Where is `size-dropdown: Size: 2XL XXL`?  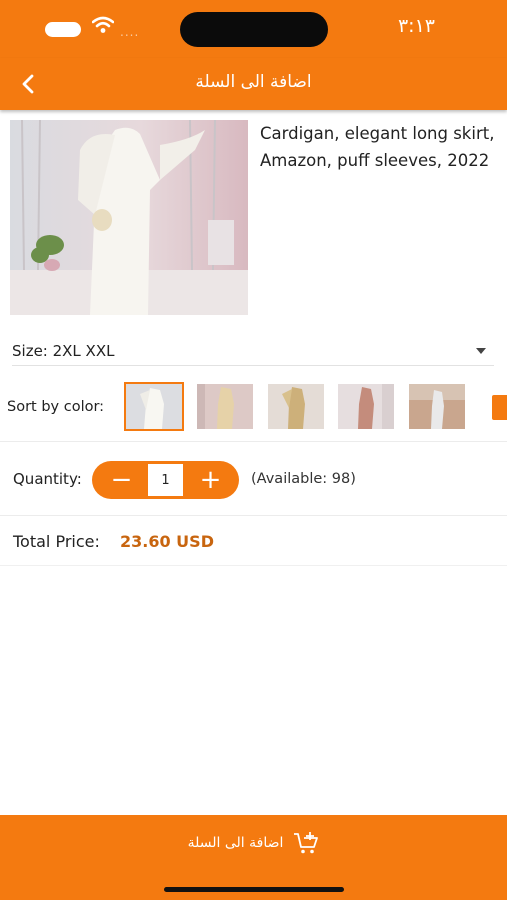
size-dropdown: Size: 2XL XXL is located at coordinates (253, 352).